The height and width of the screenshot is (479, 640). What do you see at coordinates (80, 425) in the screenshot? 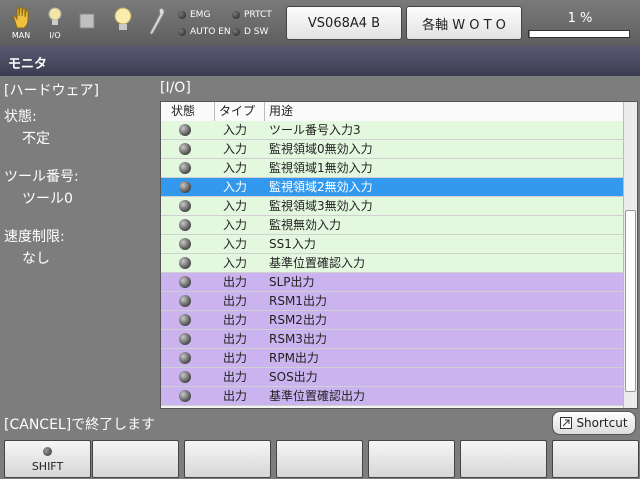
I see `status-message: [CANCEL]で終了します` at bounding box center [80, 425].